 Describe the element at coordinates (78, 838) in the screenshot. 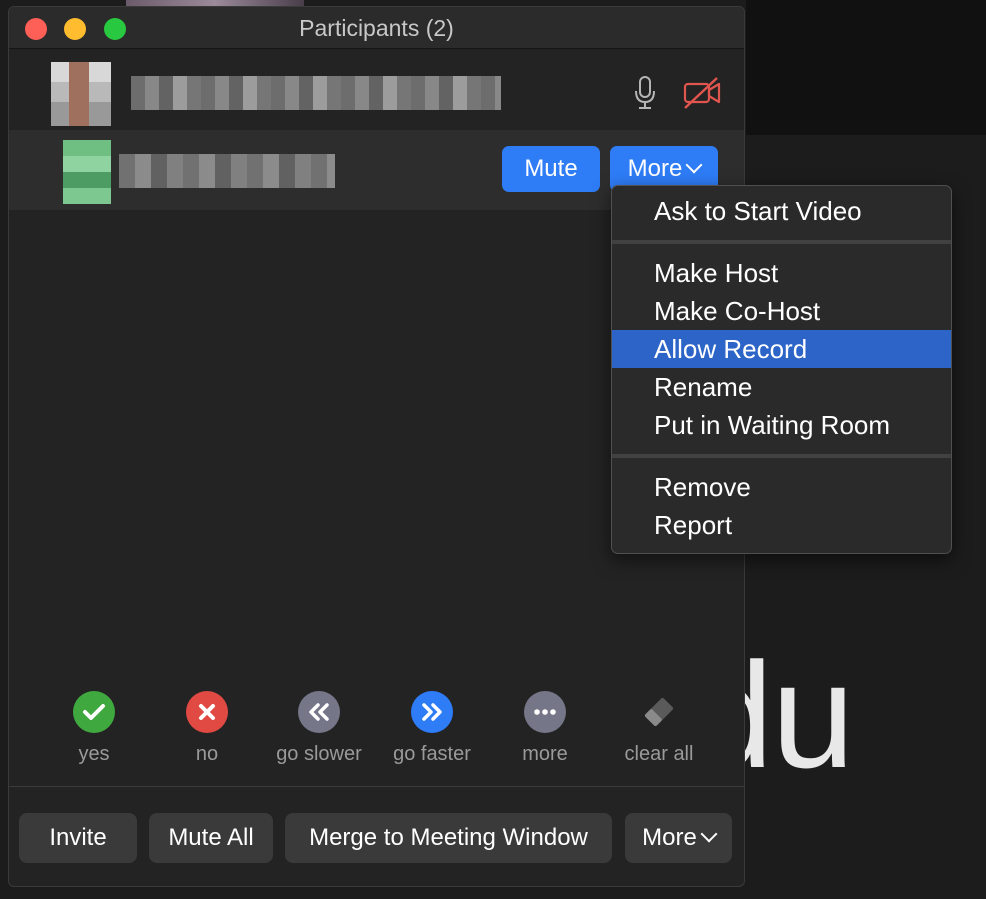

I see `invite-button: Invite` at that location.